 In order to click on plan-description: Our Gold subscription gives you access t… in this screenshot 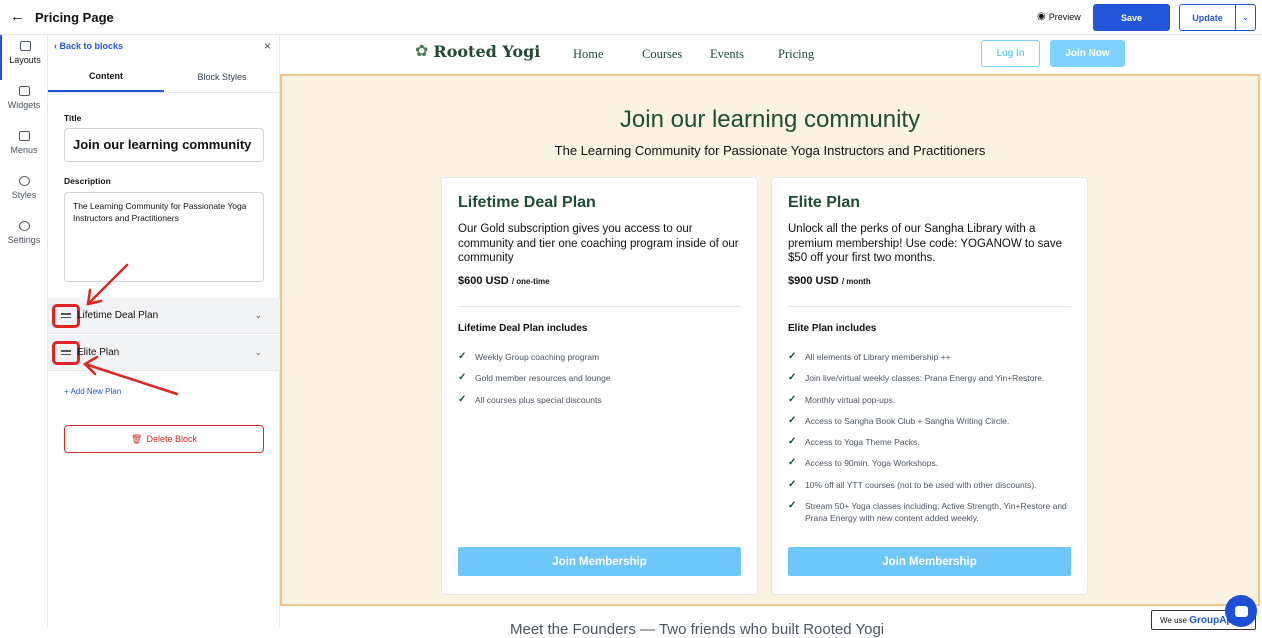, I will do `click(598, 243)`.